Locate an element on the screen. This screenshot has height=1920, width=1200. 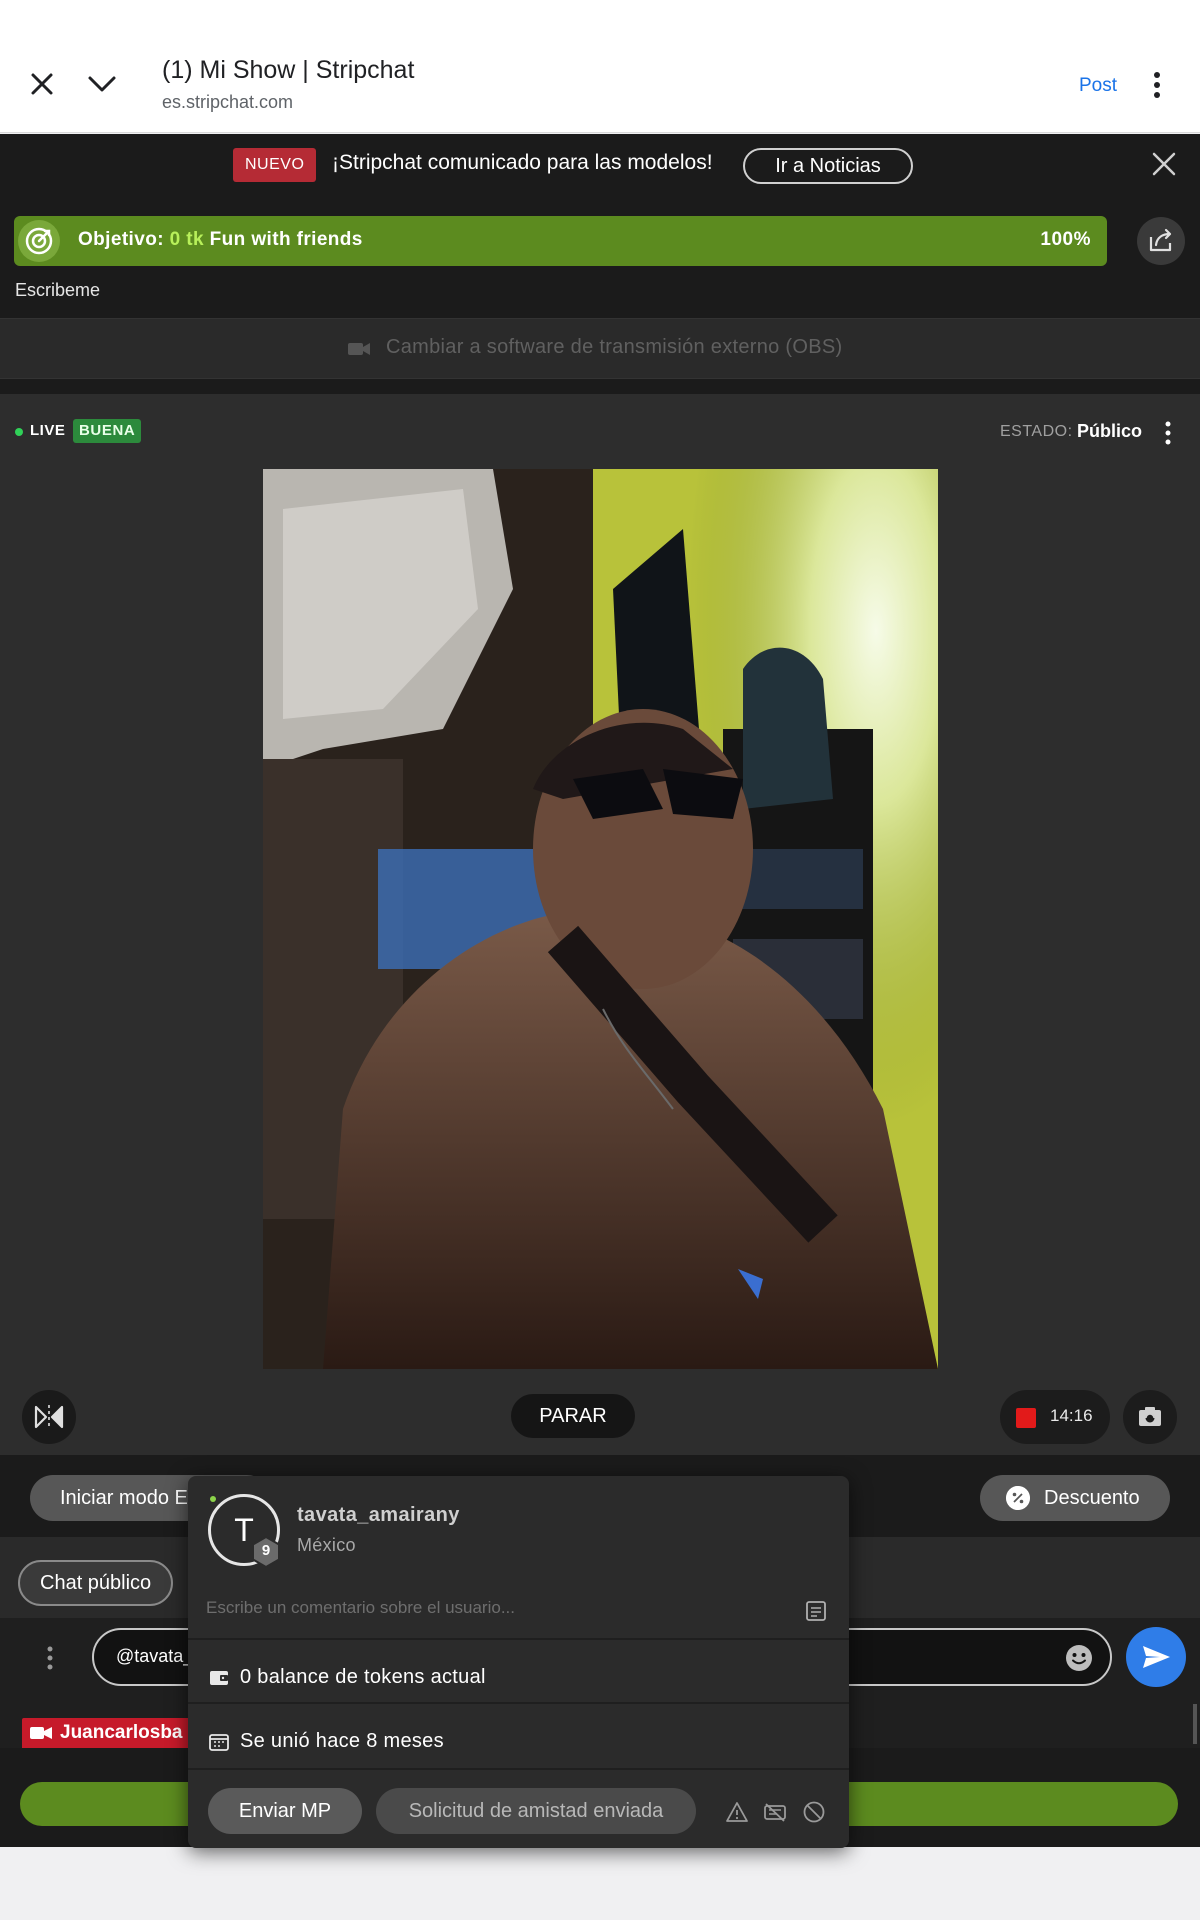
record-time: 14:16 is located at coordinates (1071, 1415).